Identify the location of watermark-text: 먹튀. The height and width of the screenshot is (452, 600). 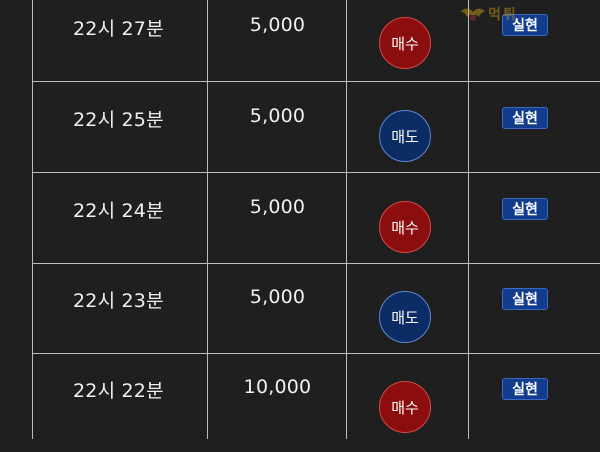
(503, 15).